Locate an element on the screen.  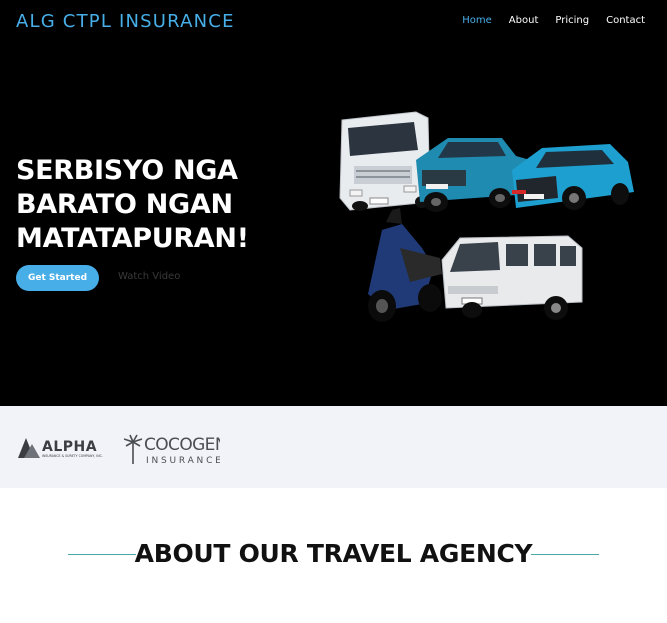
headline-line-2: BARATO NGAN is located at coordinates (124, 204).